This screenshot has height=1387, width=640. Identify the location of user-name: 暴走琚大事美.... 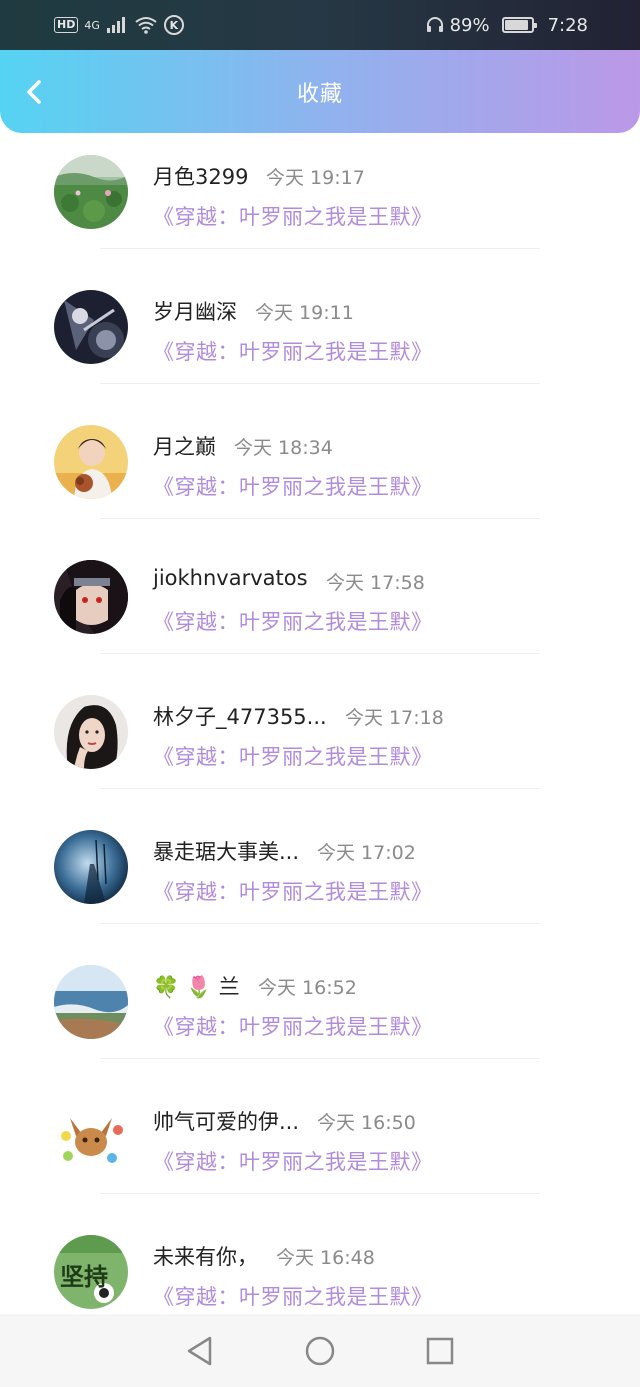
(226, 852).